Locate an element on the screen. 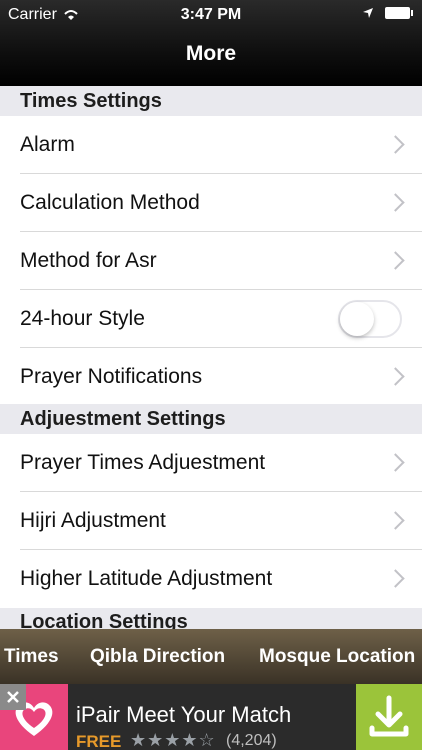  row-label: Method for Asr is located at coordinates (88, 260).